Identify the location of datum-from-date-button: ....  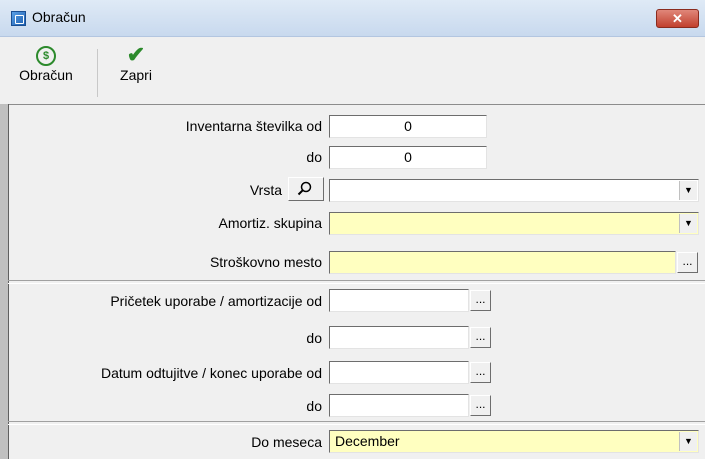
(480, 372).